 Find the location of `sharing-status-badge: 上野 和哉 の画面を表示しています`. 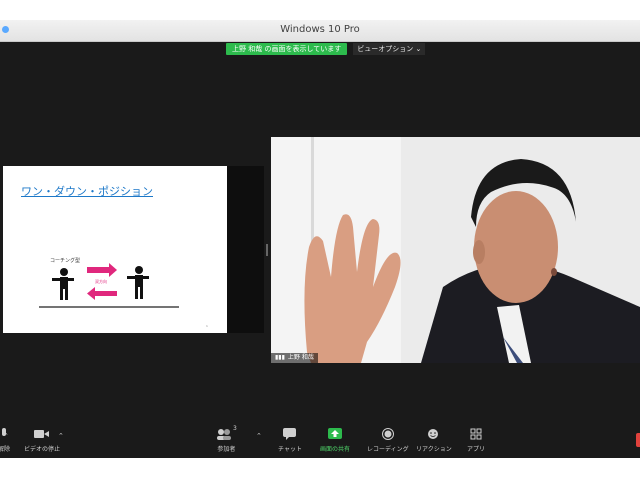

sharing-status-badge: 上野 和哉 の画面を表示しています is located at coordinates (287, 49).